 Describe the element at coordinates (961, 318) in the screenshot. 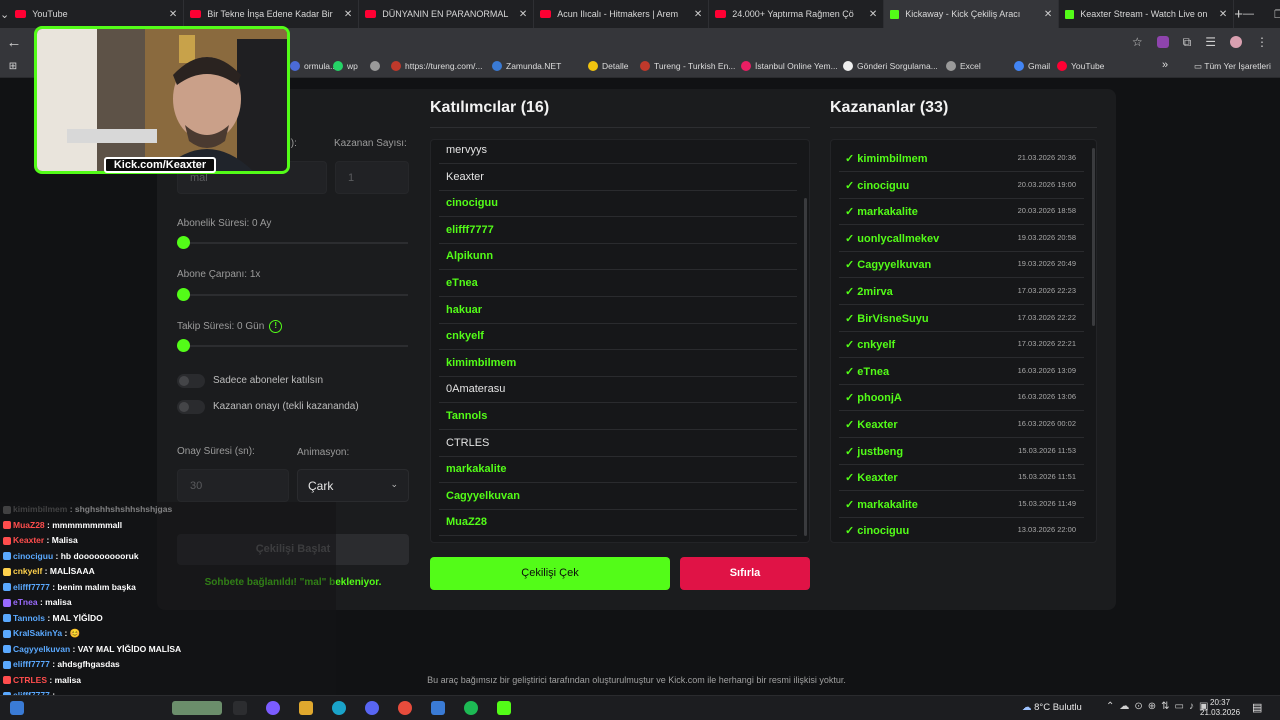

I see `winner-row: ✓ BirVisneSuyu 17.03.2026 22:22` at that location.